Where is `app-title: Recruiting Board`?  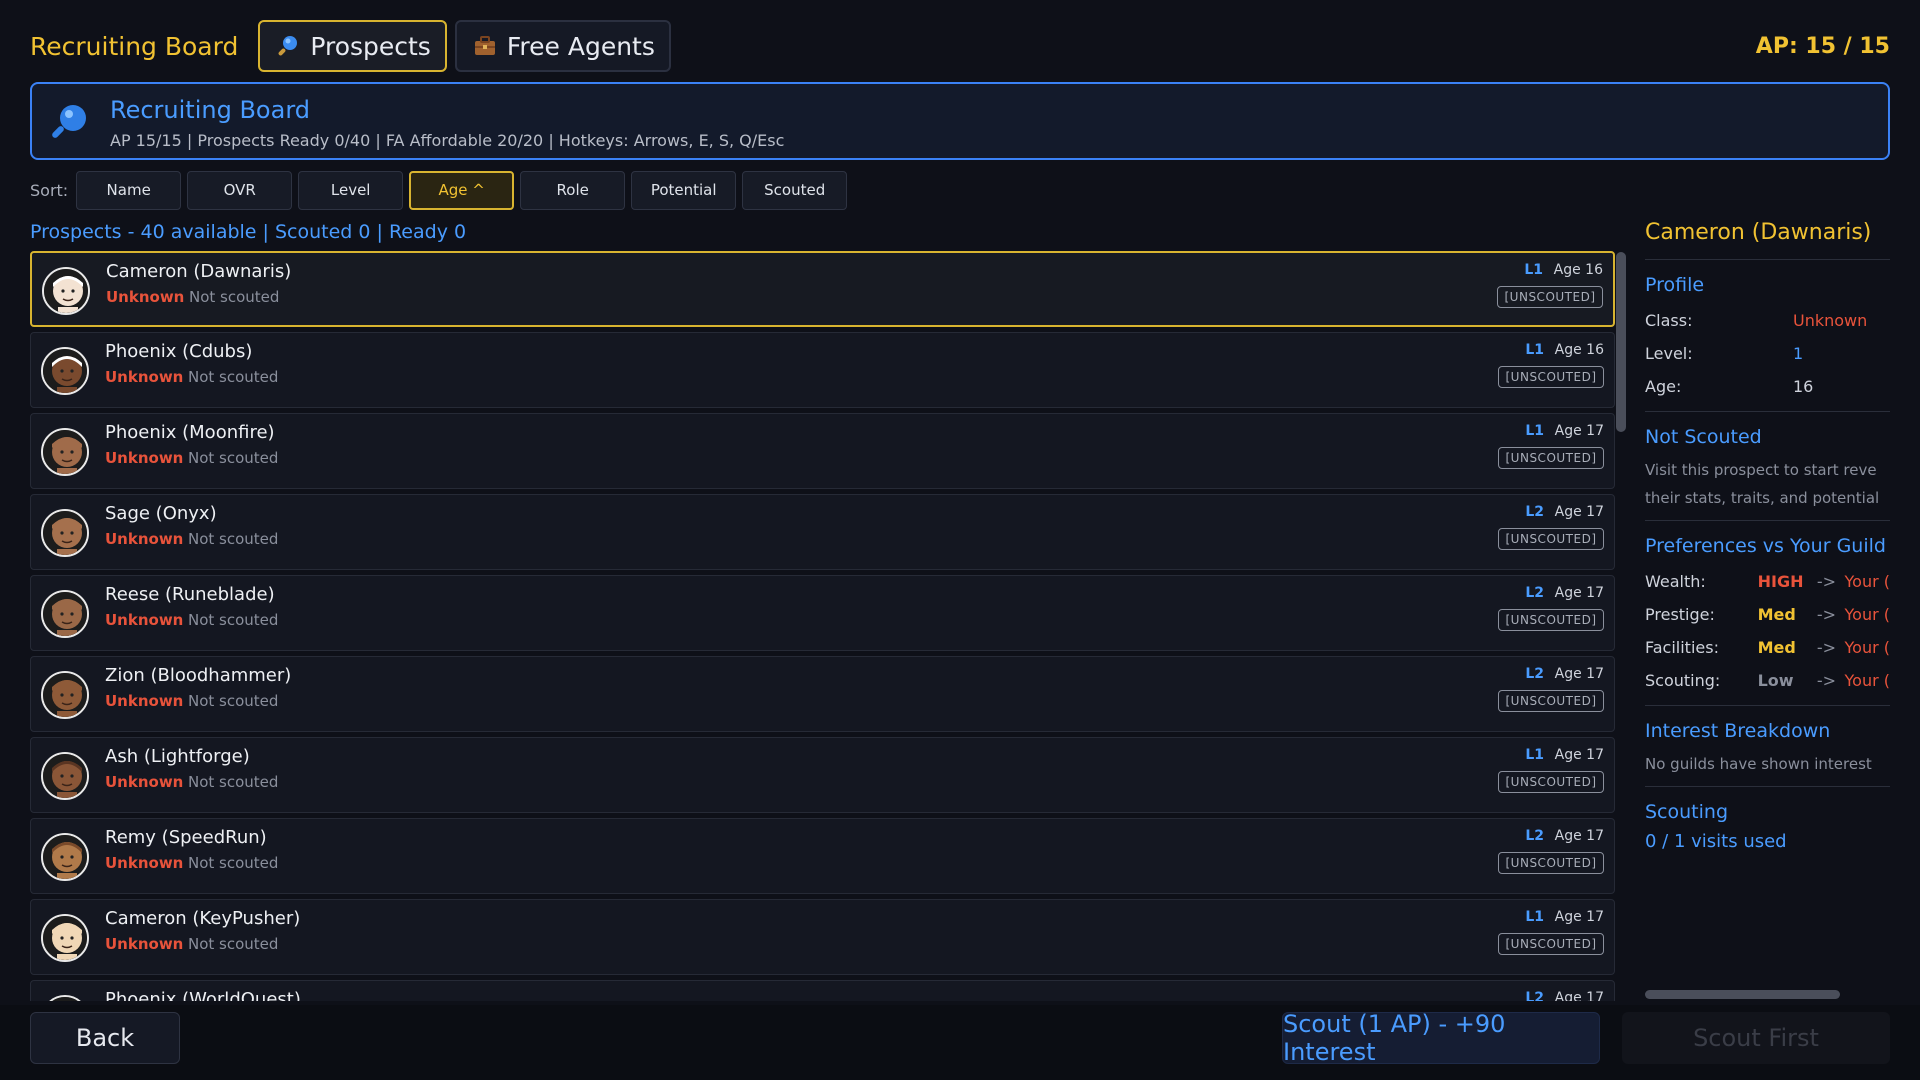
app-title: Recruiting Board is located at coordinates (134, 46).